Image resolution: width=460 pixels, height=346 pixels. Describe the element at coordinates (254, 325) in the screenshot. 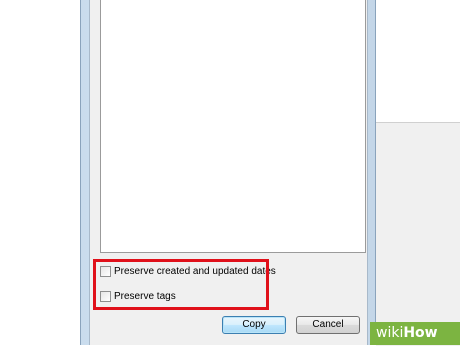

I see `copy-button: Copy` at that location.